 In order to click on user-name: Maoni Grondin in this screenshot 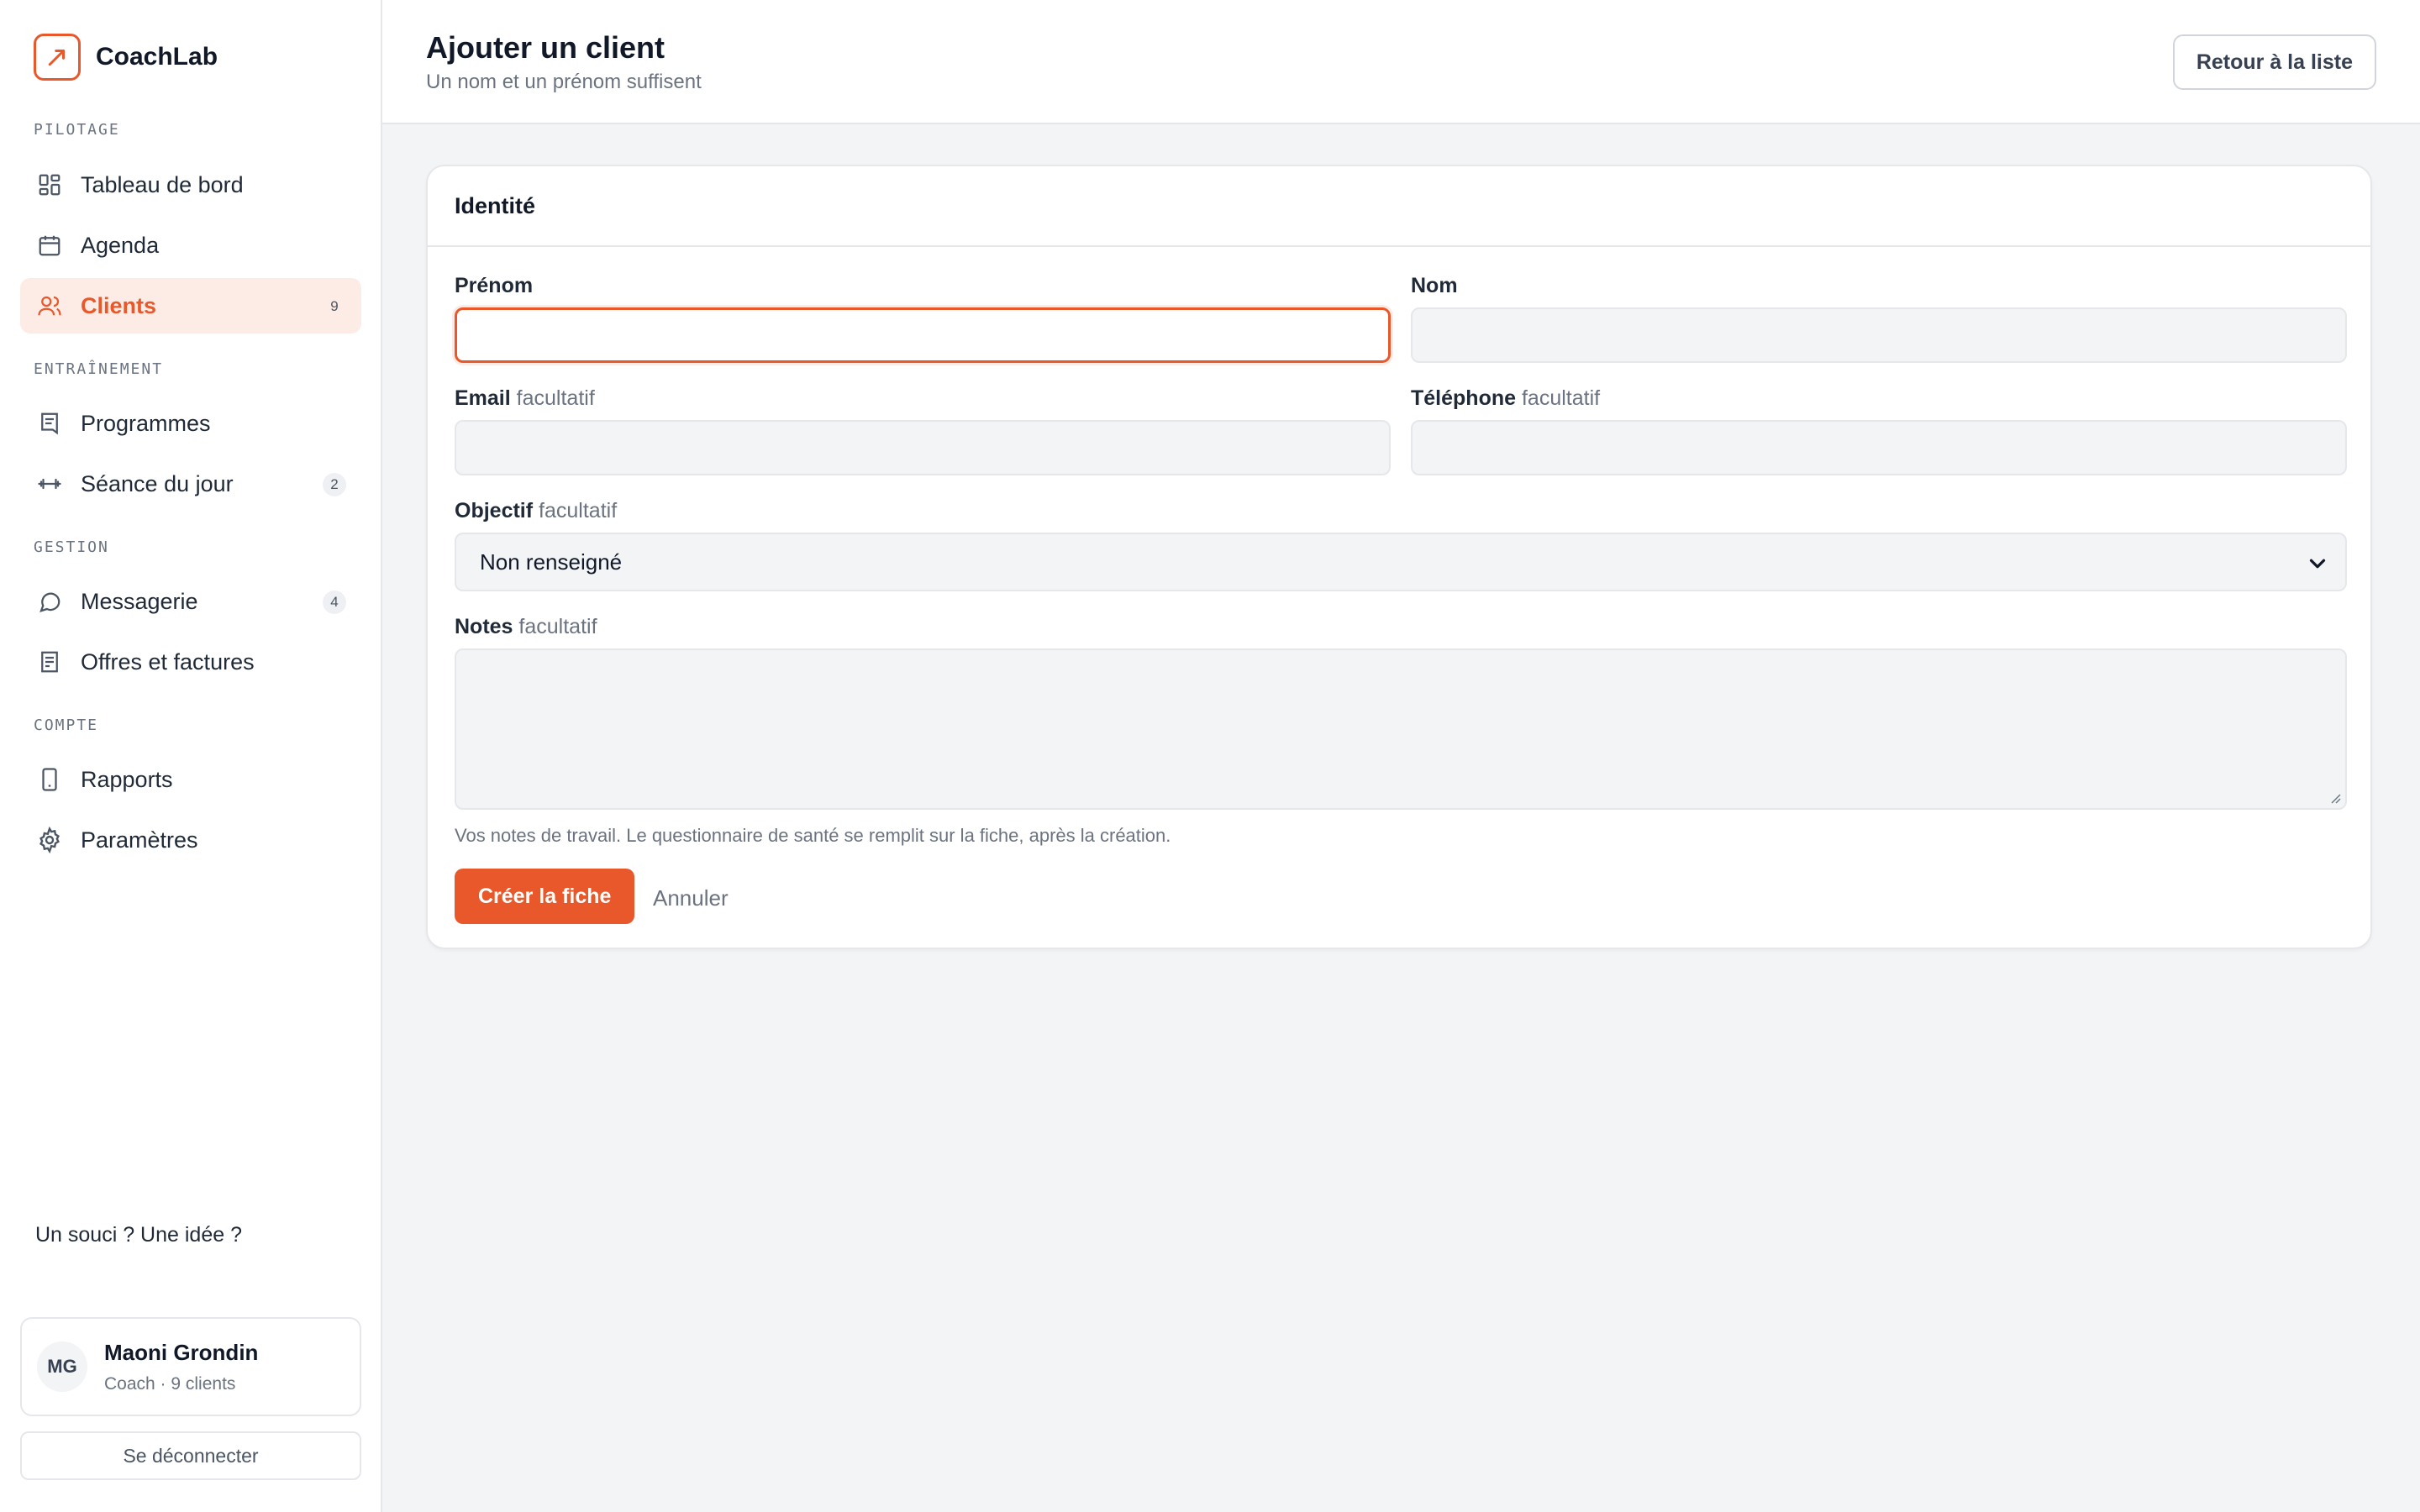, I will do `click(181, 1352)`.